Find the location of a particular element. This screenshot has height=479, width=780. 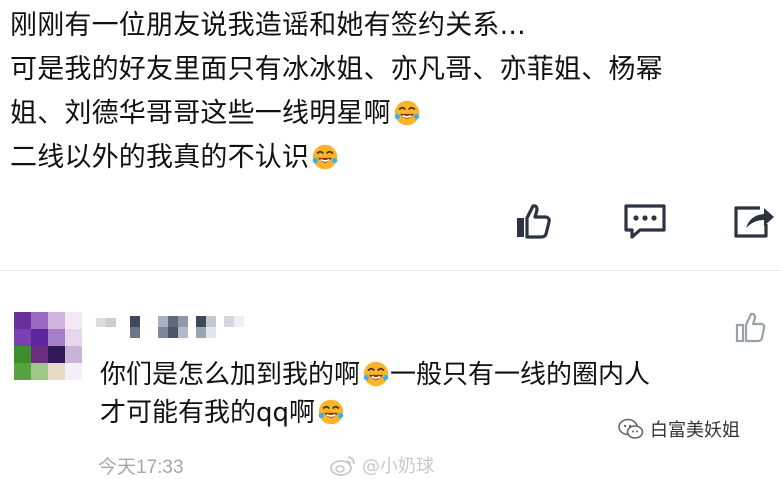

username-redacted is located at coordinates (196, 327).